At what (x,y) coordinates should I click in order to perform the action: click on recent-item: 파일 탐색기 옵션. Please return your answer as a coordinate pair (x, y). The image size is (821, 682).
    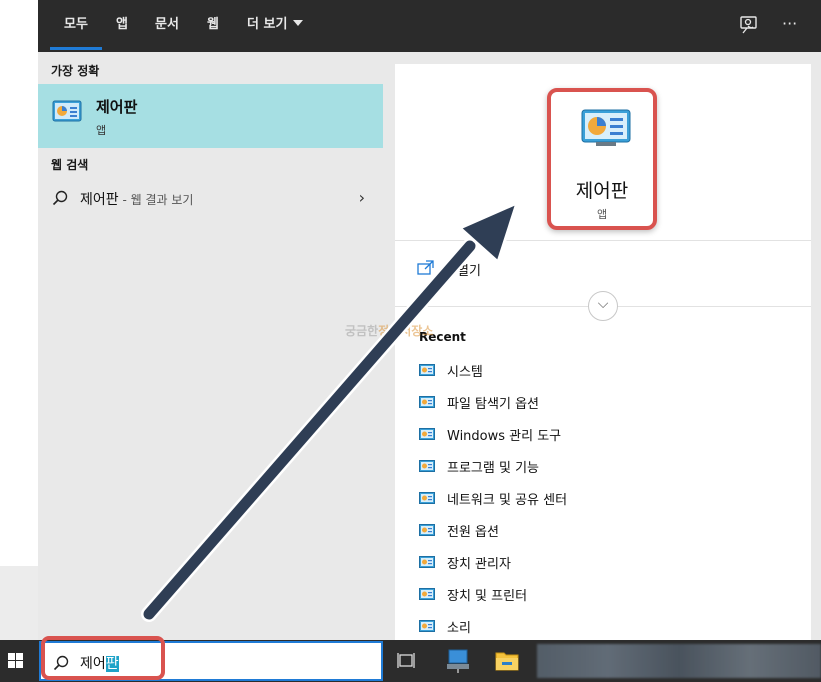
    Looking at the image, I should click on (609, 409).